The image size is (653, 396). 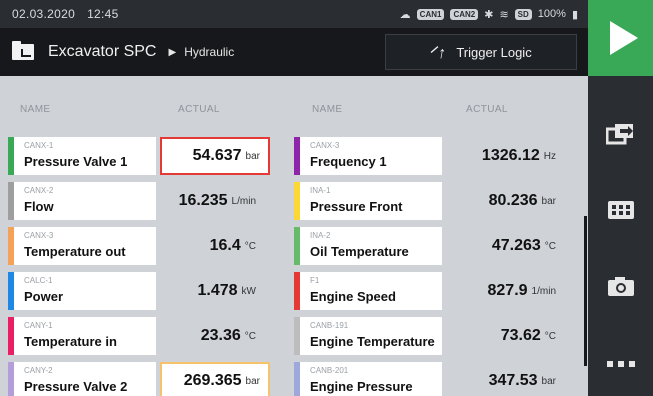 What do you see at coordinates (372, 341) in the screenshot?
I see `channel-name: Engine Temperature` at bounding box center [372, 341].